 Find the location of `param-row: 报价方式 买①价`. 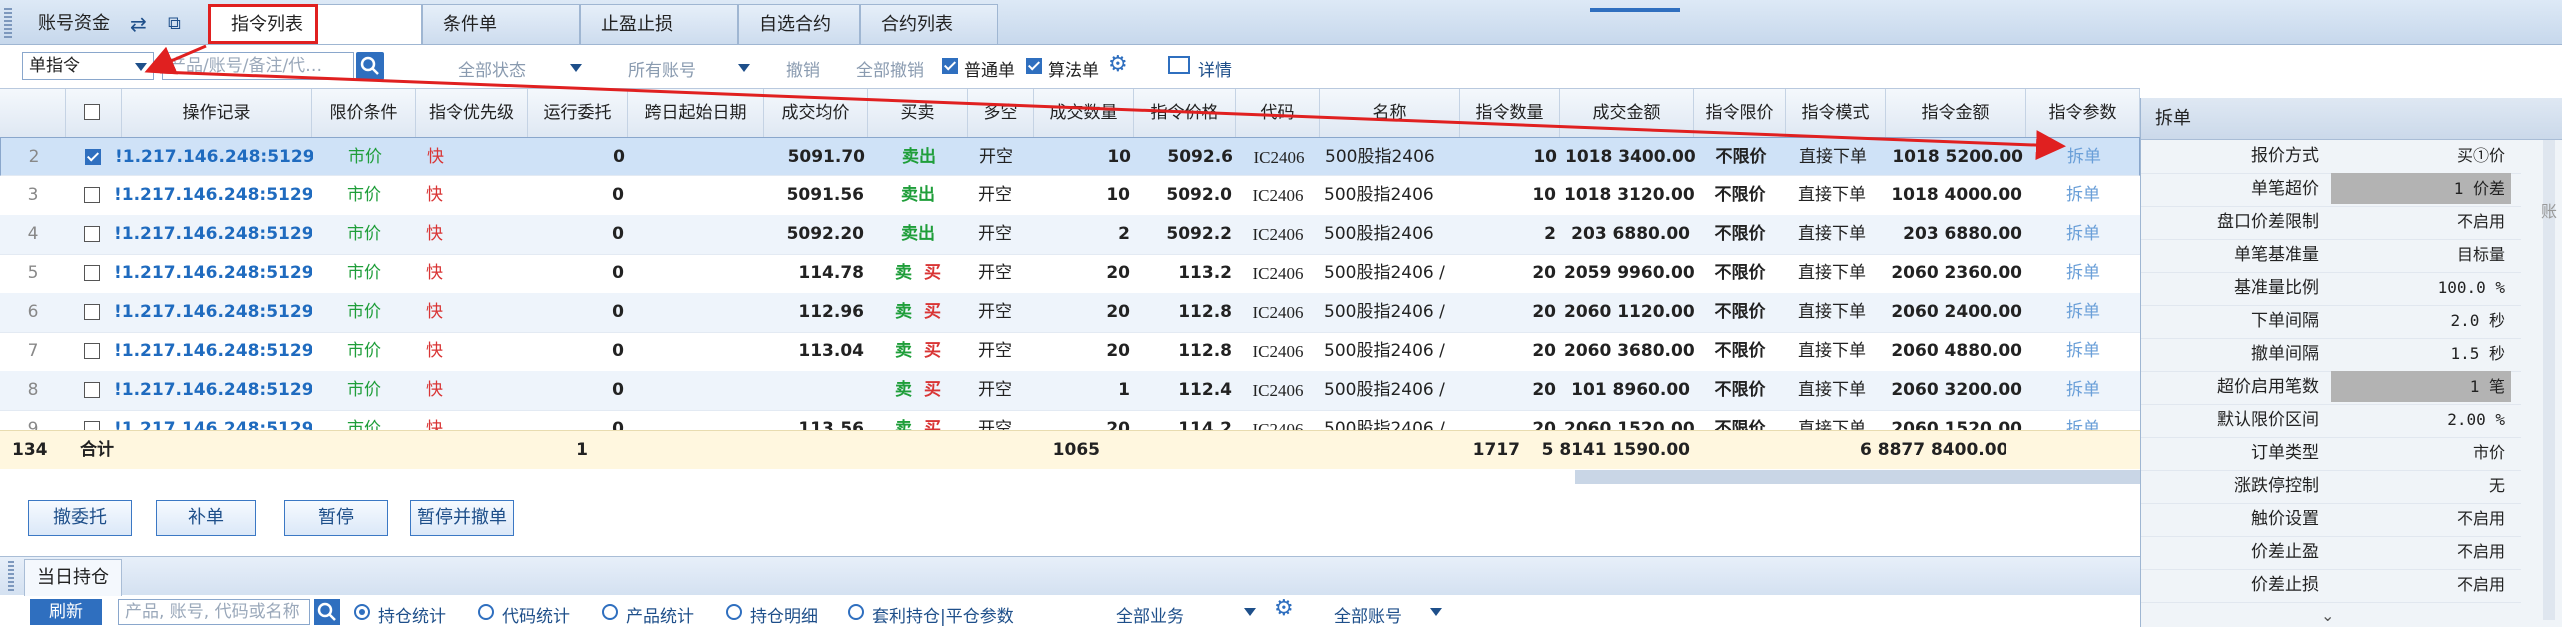

param-row: 报价方式 买①价 is located at coordinates (2331, 157).